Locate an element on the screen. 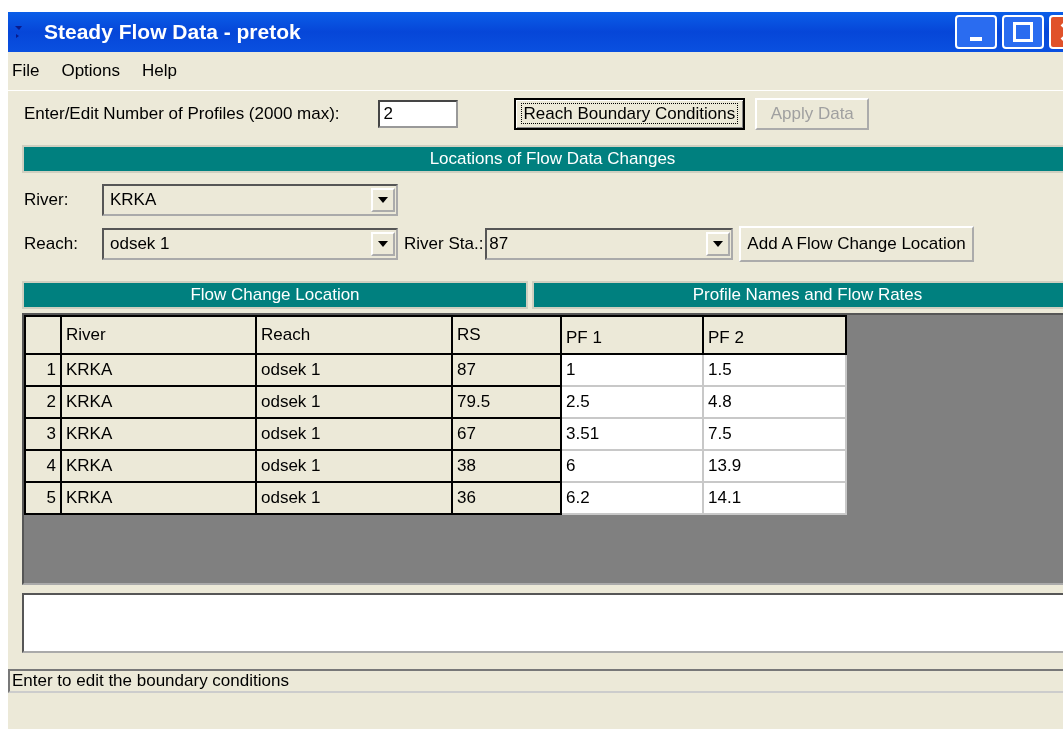 The height and width of the screenshot is (729, 1063). menu-item: File is located at coordinates (26, 71).